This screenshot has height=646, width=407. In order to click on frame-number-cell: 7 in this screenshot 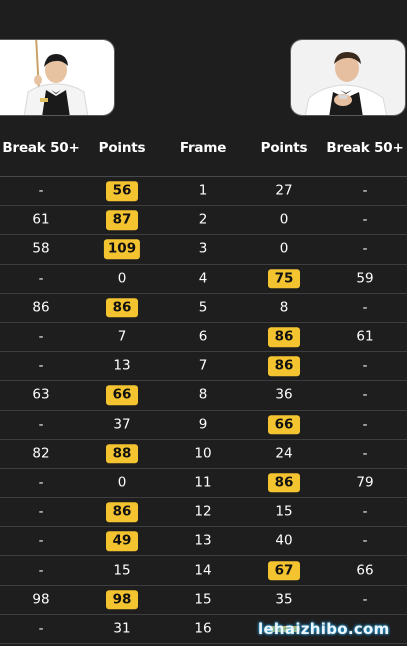, I will do `click(203, 365)`.